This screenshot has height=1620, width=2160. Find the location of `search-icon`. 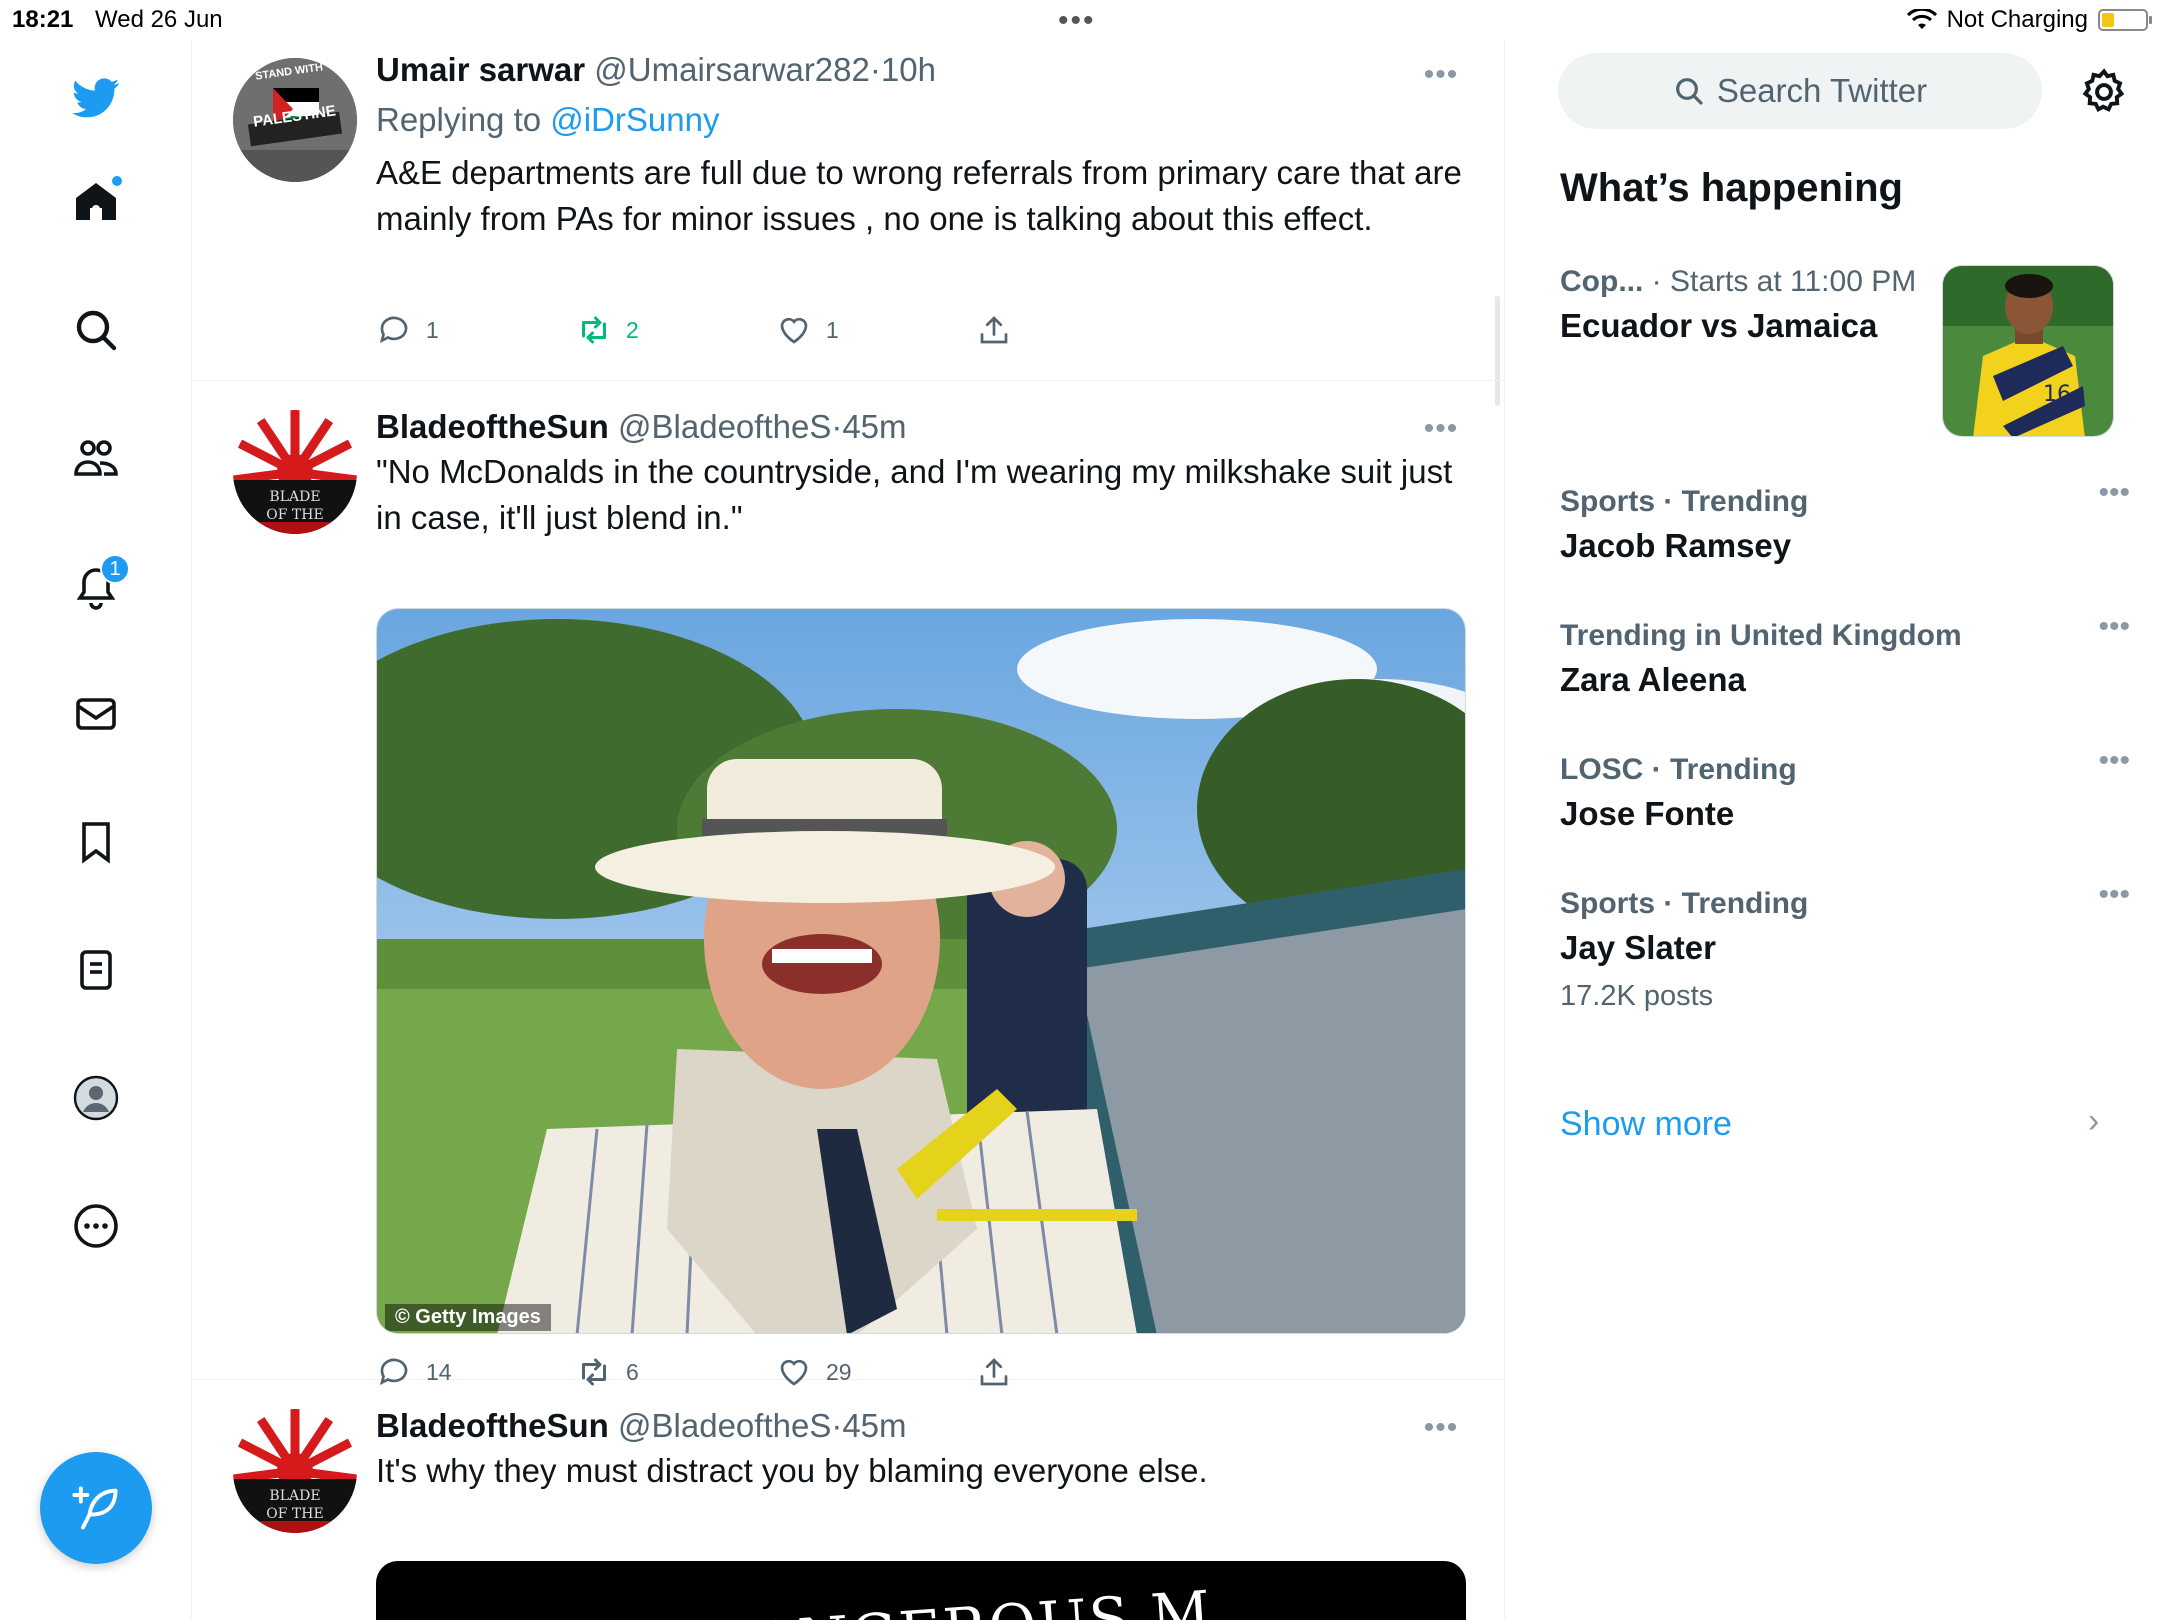

search-icon is located at coordinates (1689, 91).